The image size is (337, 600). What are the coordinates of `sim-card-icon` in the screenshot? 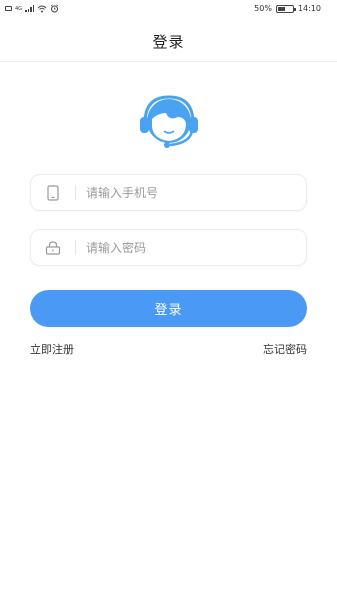 It's located at (8, 8).